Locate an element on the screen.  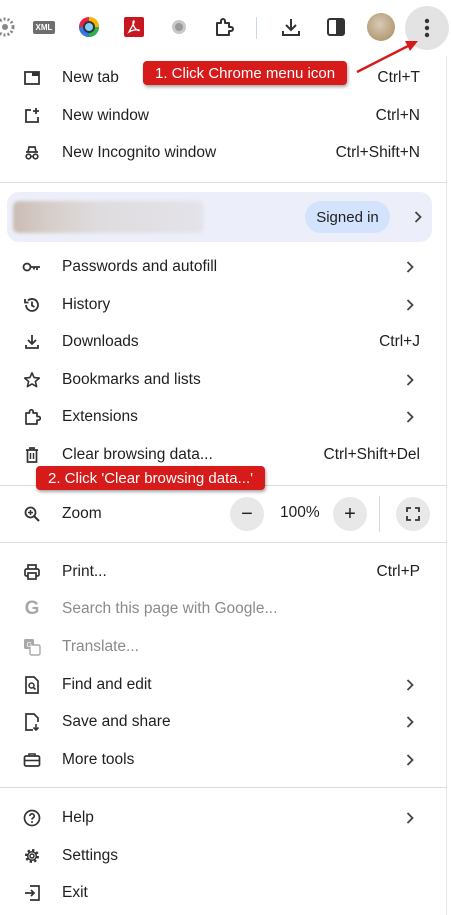
browser-toolbar: XML is located at coordinates (225, 28).